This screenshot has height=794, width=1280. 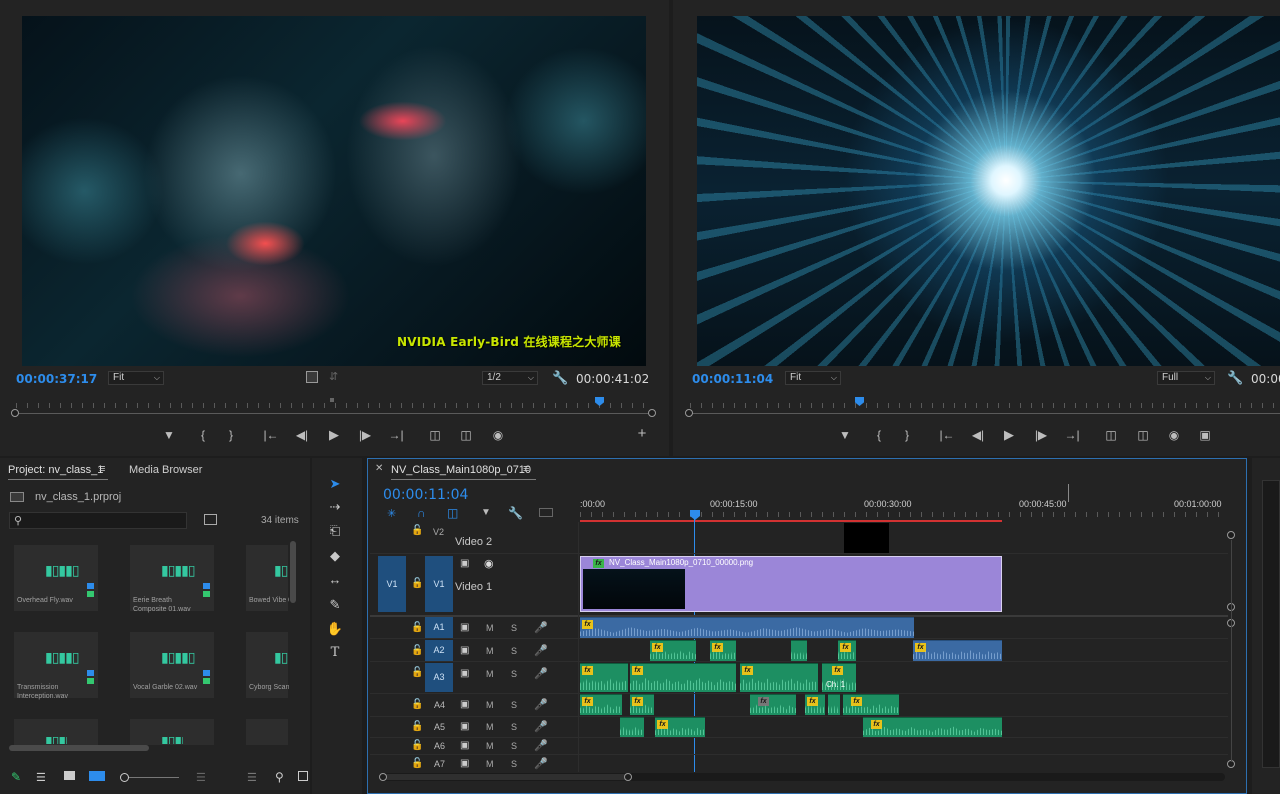 What do you see at coordinates (303, 776) in the screenshot?
I see `new-bin-icon` at bounding box center [303, 776].